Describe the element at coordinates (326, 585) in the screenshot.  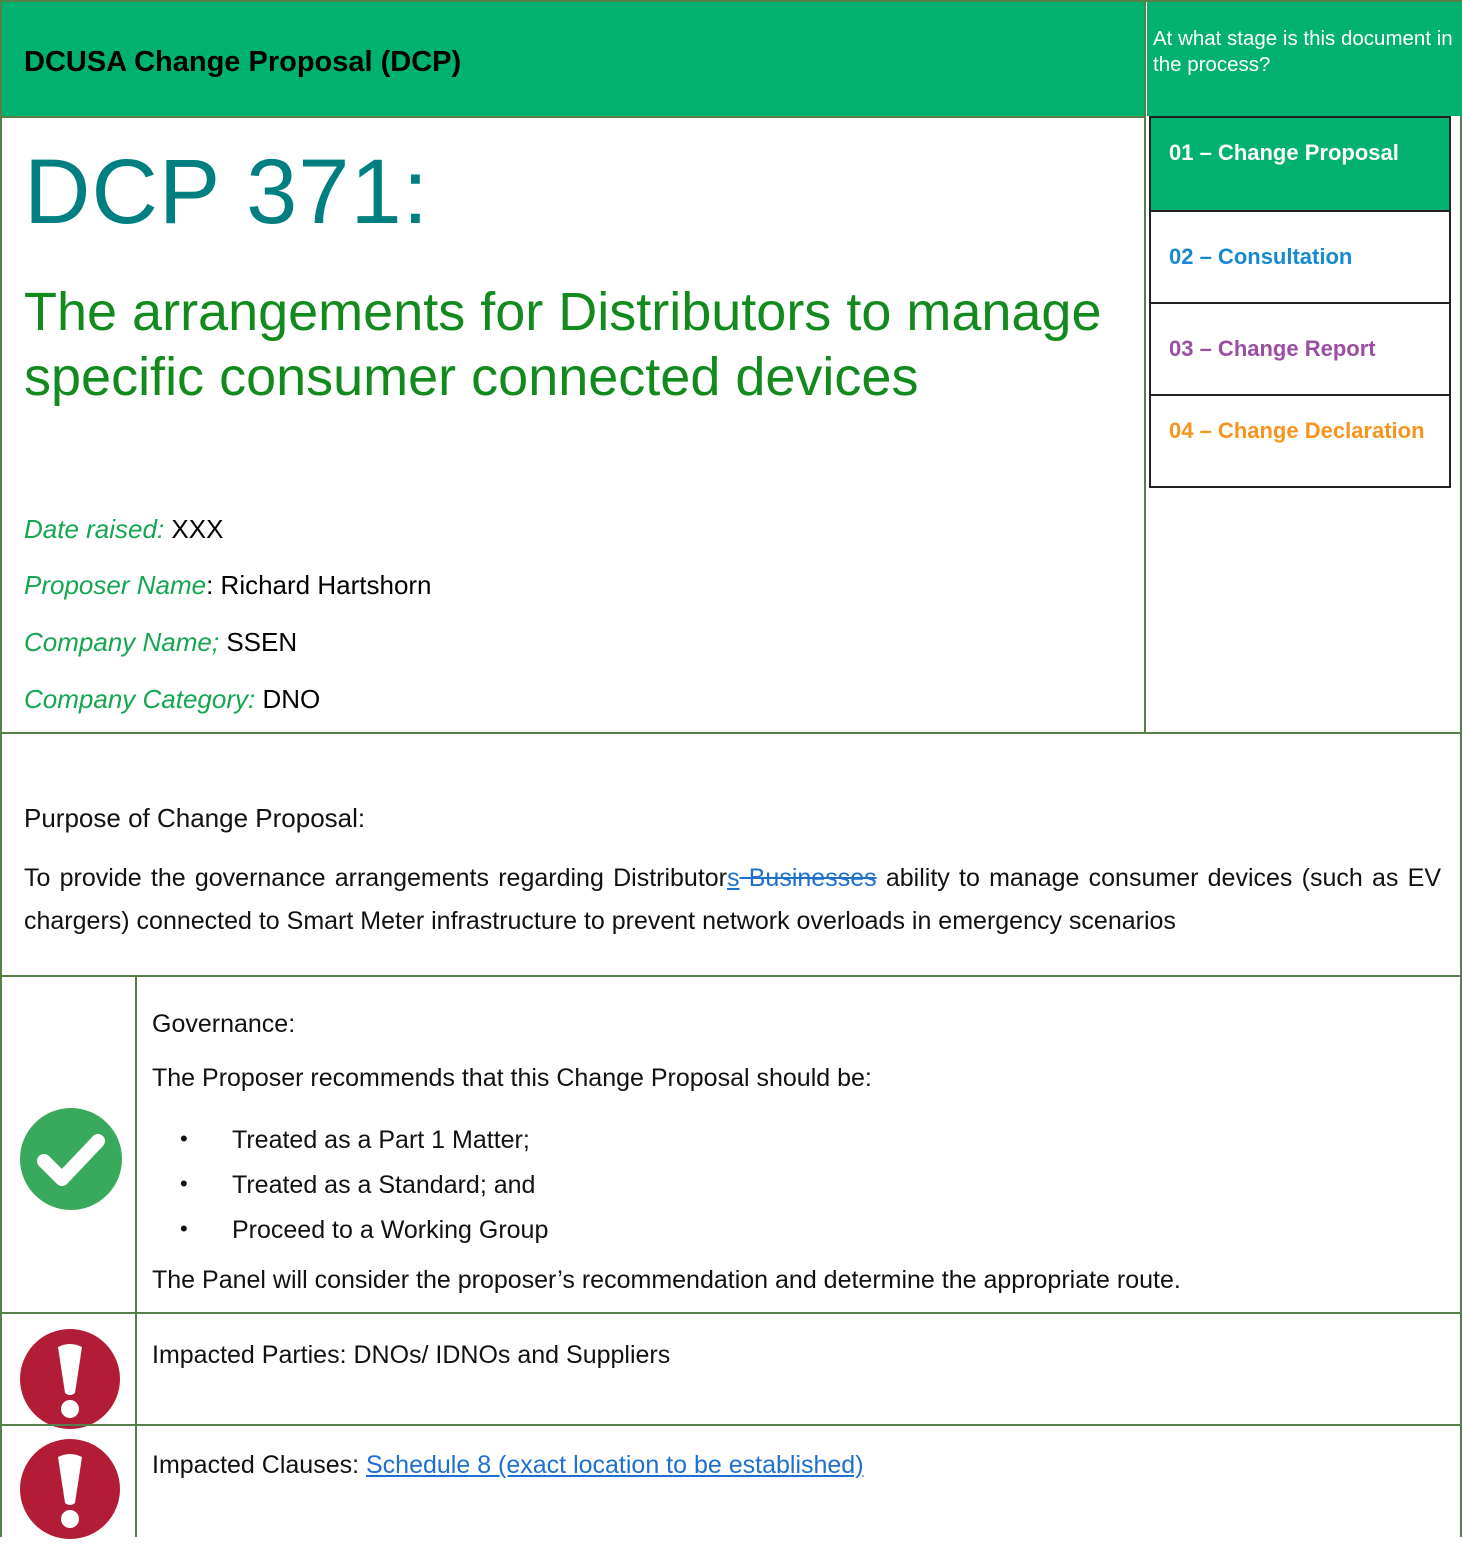
I see `proposer-value: Richard Hartshorn` at that location.